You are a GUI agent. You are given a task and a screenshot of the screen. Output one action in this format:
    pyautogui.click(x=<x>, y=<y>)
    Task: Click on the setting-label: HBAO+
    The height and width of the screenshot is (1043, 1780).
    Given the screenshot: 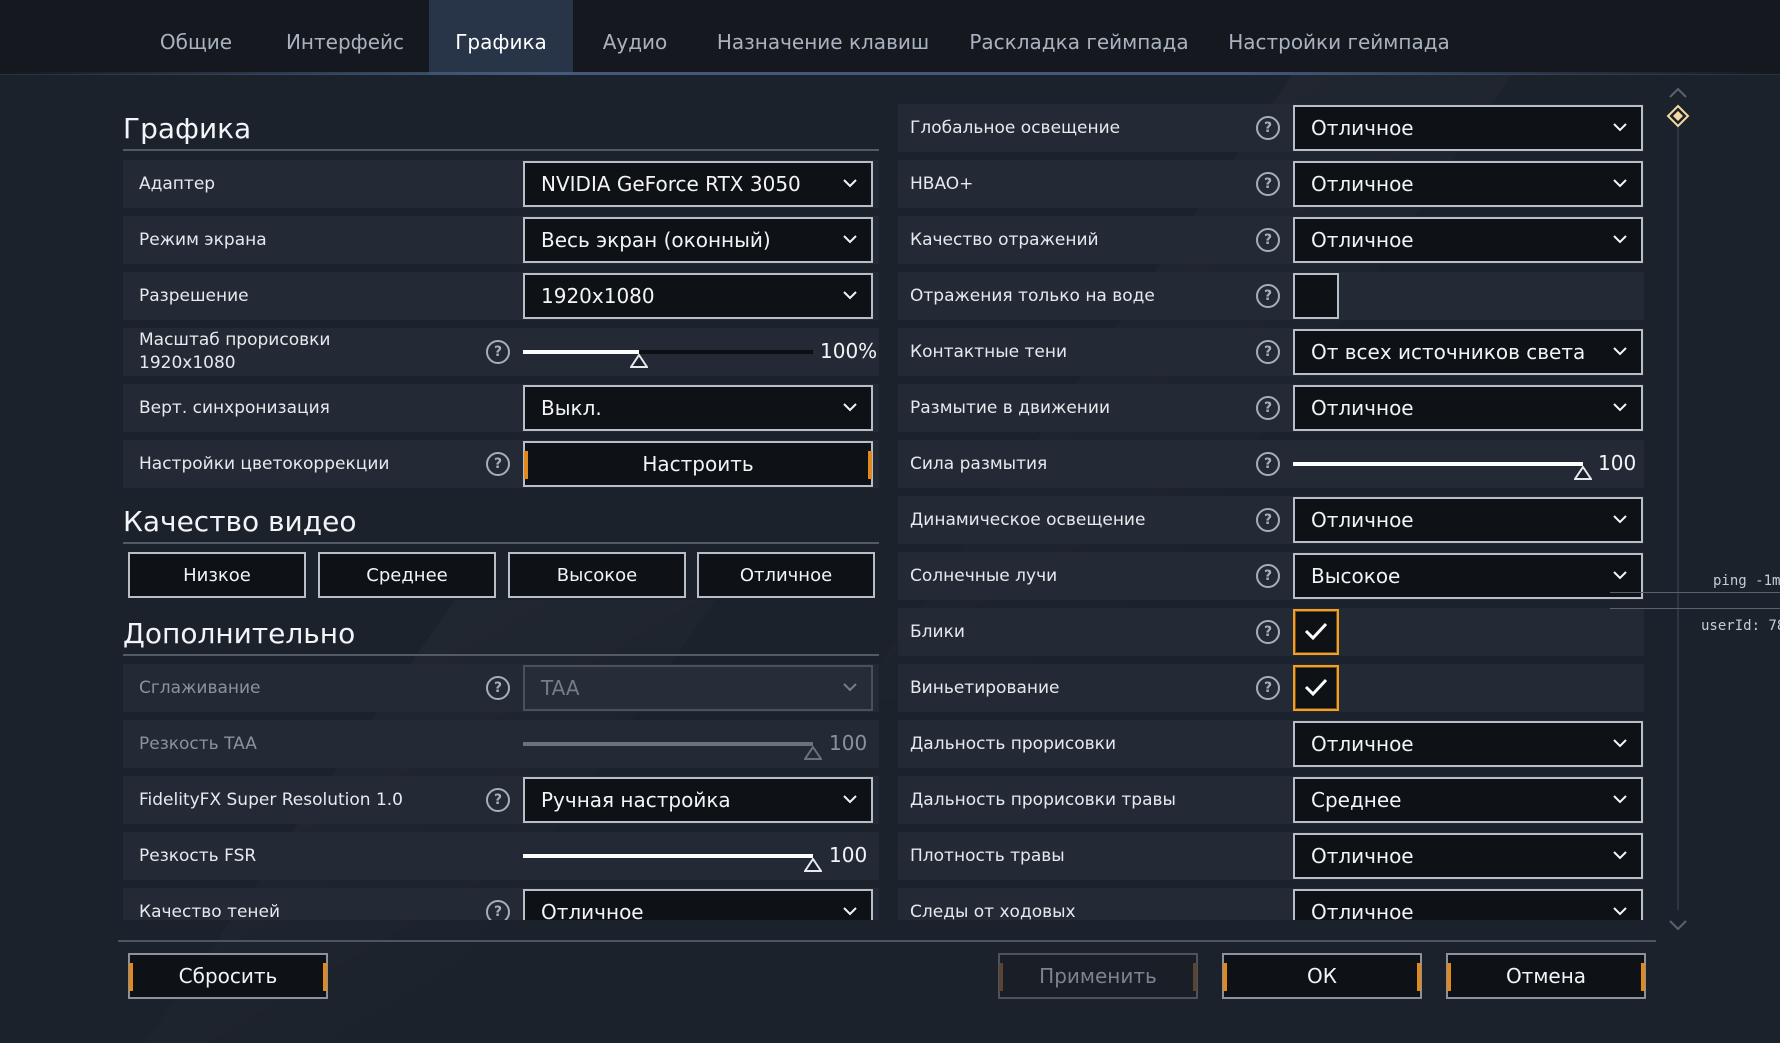 What is the action you would take?
    pyautogui.click(x=942, y=183)
    